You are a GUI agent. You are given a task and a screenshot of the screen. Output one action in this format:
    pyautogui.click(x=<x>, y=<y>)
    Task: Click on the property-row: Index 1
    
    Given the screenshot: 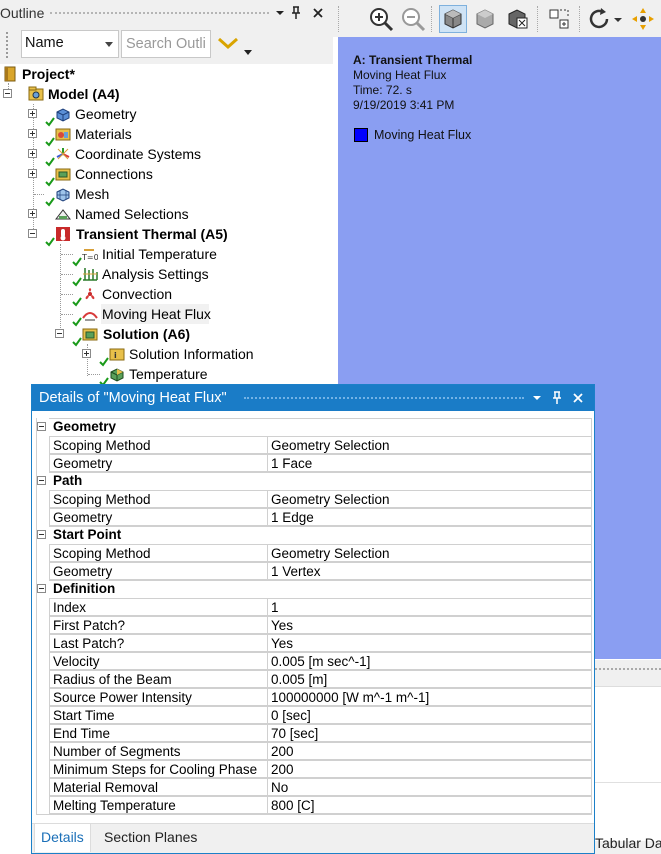 What is the action you would take?
    pyautogui.click(x=314, y=607)
    